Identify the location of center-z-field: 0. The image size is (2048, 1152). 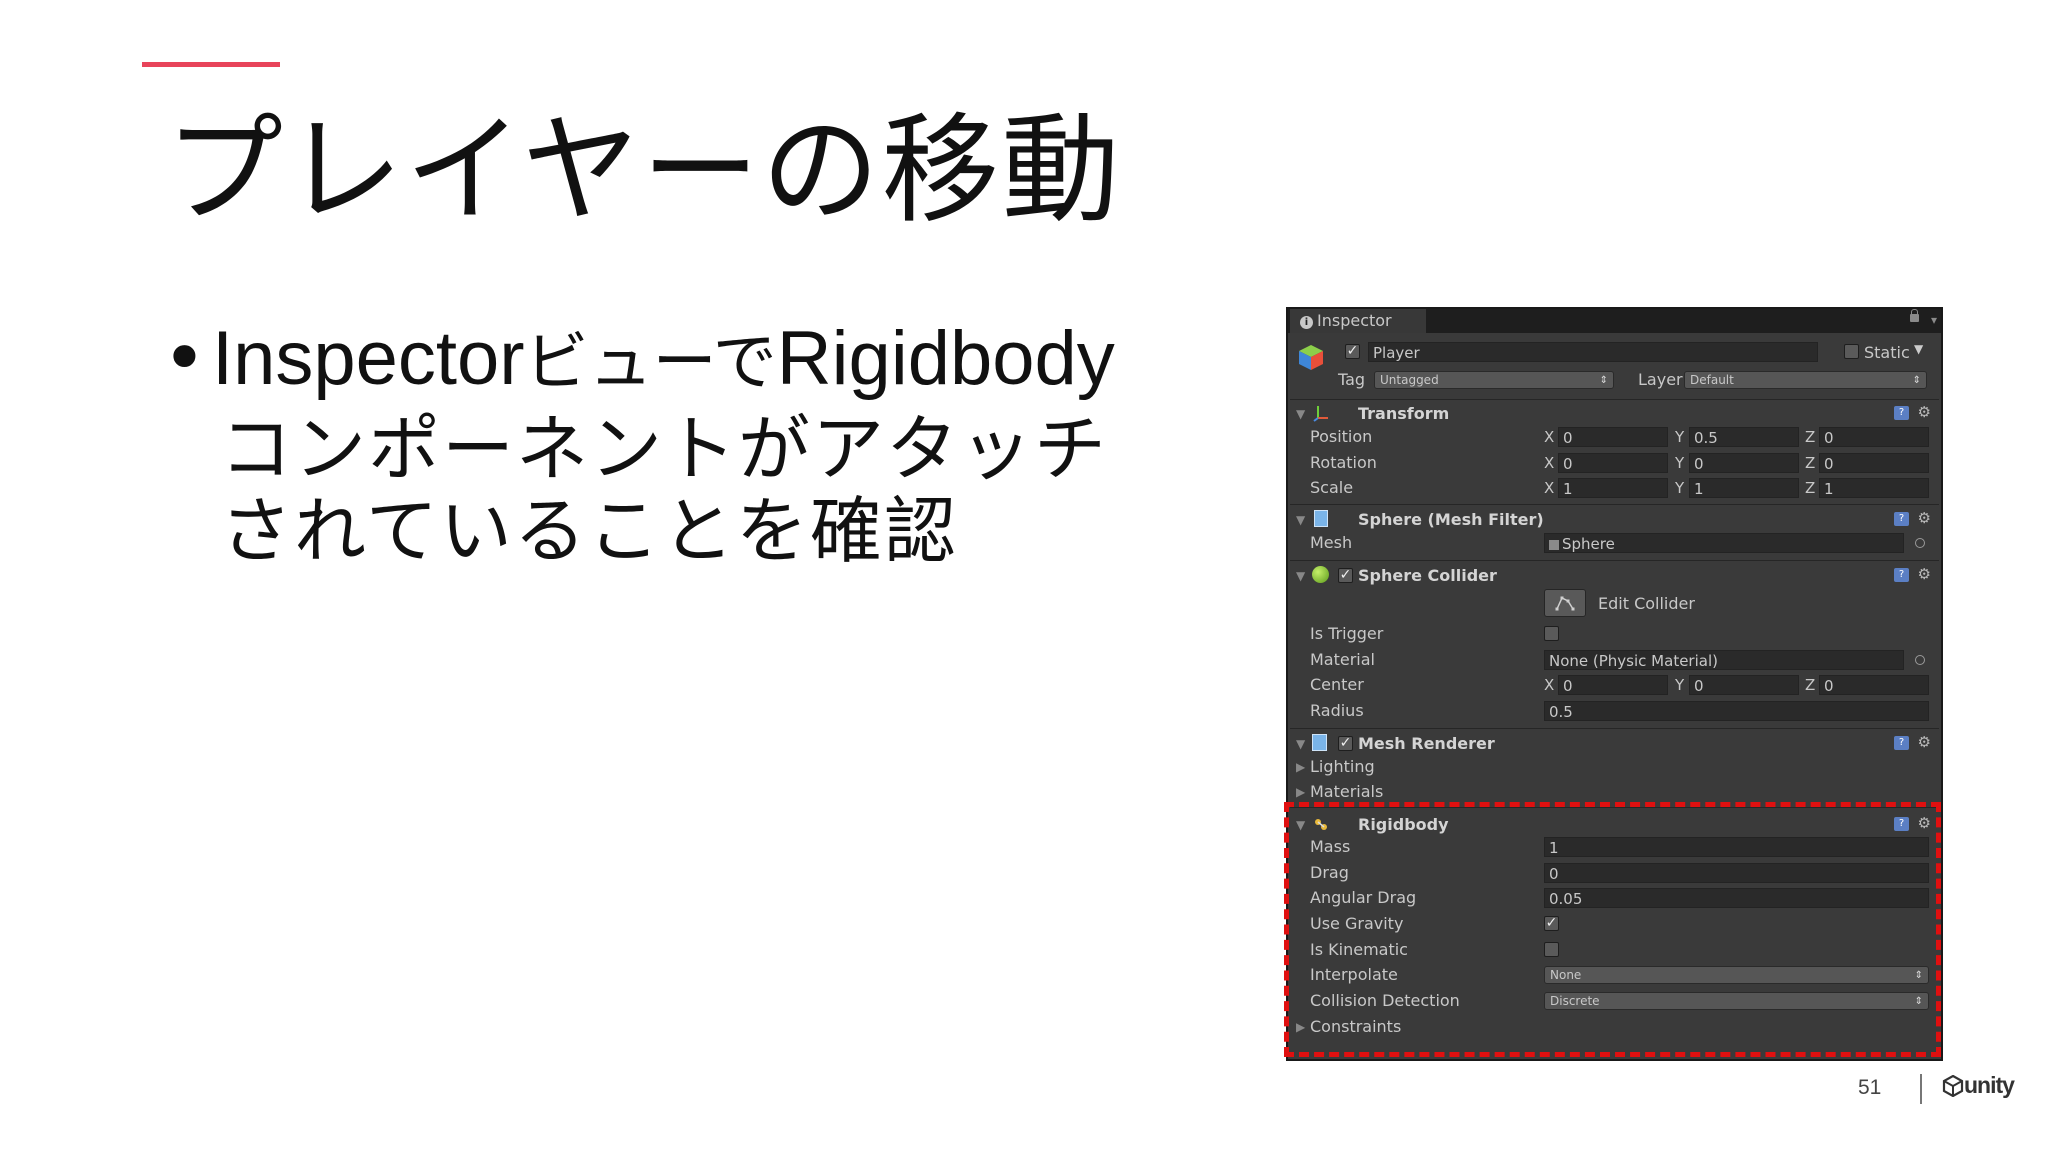
(1874, 685).